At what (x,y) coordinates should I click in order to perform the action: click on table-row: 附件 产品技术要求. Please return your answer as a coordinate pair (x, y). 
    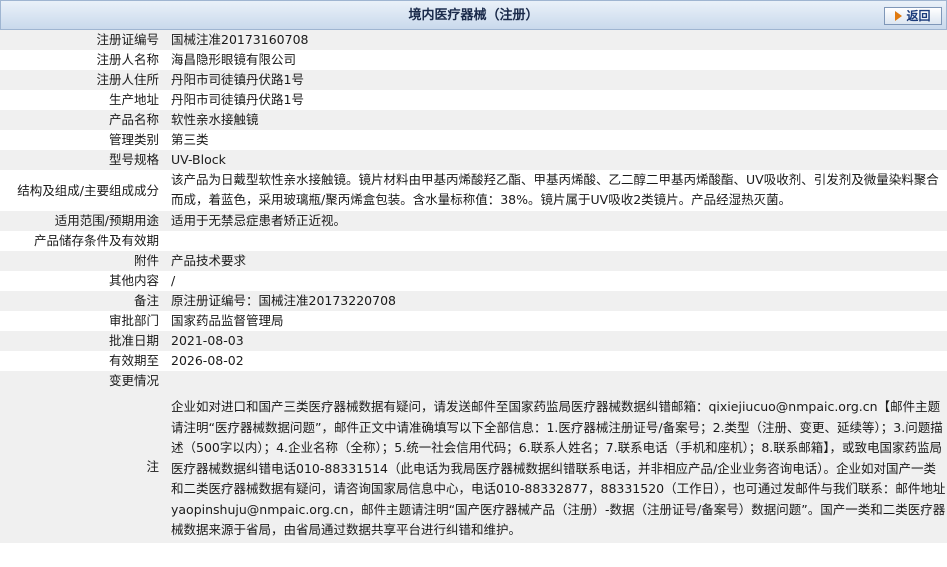
    Looking at the image, I should click on (473, 261).